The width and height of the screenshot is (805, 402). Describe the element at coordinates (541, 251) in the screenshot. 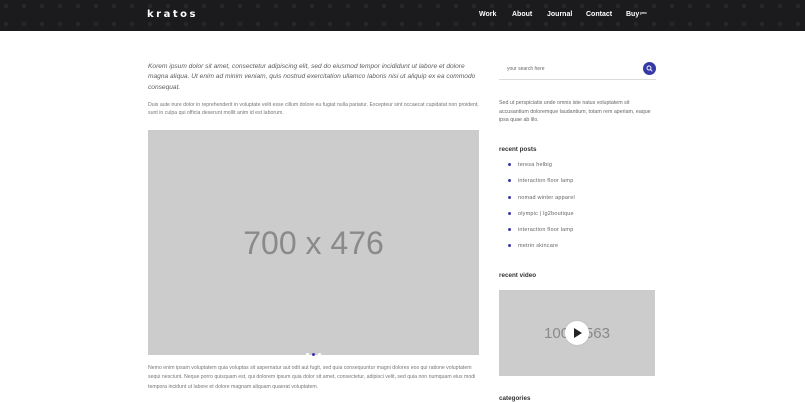

I see `recent-post-item: metrin skincare` at that location.